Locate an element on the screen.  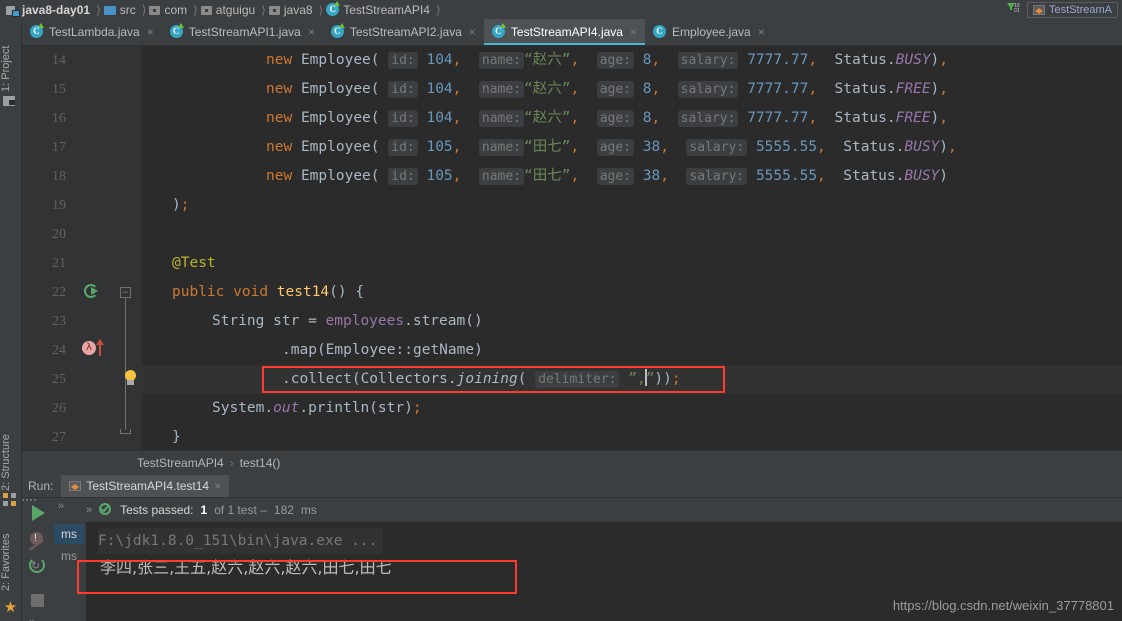
tab-TestStreamAPI4: TestStreamAPI4.java × is located at coordinates (564, 32).